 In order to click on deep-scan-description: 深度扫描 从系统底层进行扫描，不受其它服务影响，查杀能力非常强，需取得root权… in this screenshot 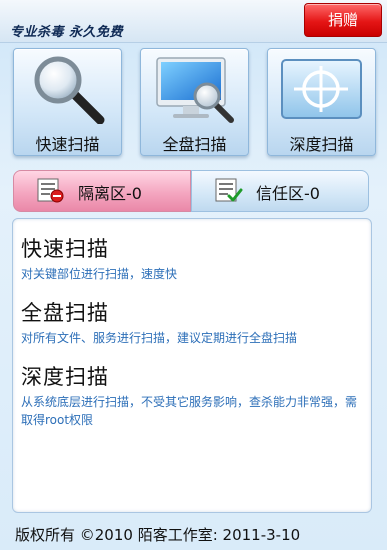, I will do `click(193, 395)`.